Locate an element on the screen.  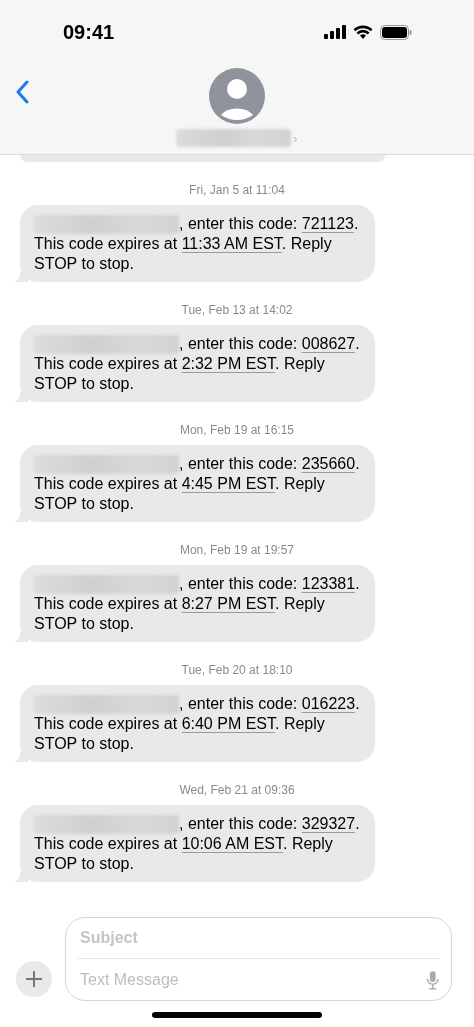
message-text: , enter this code: 016223. This code expires at 6:40 PM EST. Reply STOP to stop. is located at coordinates (197, 724).